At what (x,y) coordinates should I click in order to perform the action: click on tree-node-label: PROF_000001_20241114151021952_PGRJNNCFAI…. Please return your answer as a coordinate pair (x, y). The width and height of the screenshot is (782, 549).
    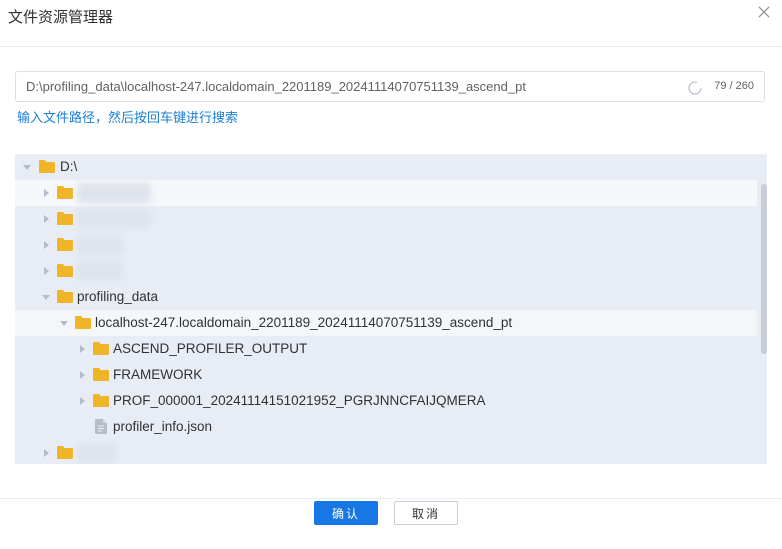
    Looking at the image, I should click on (299, 400).